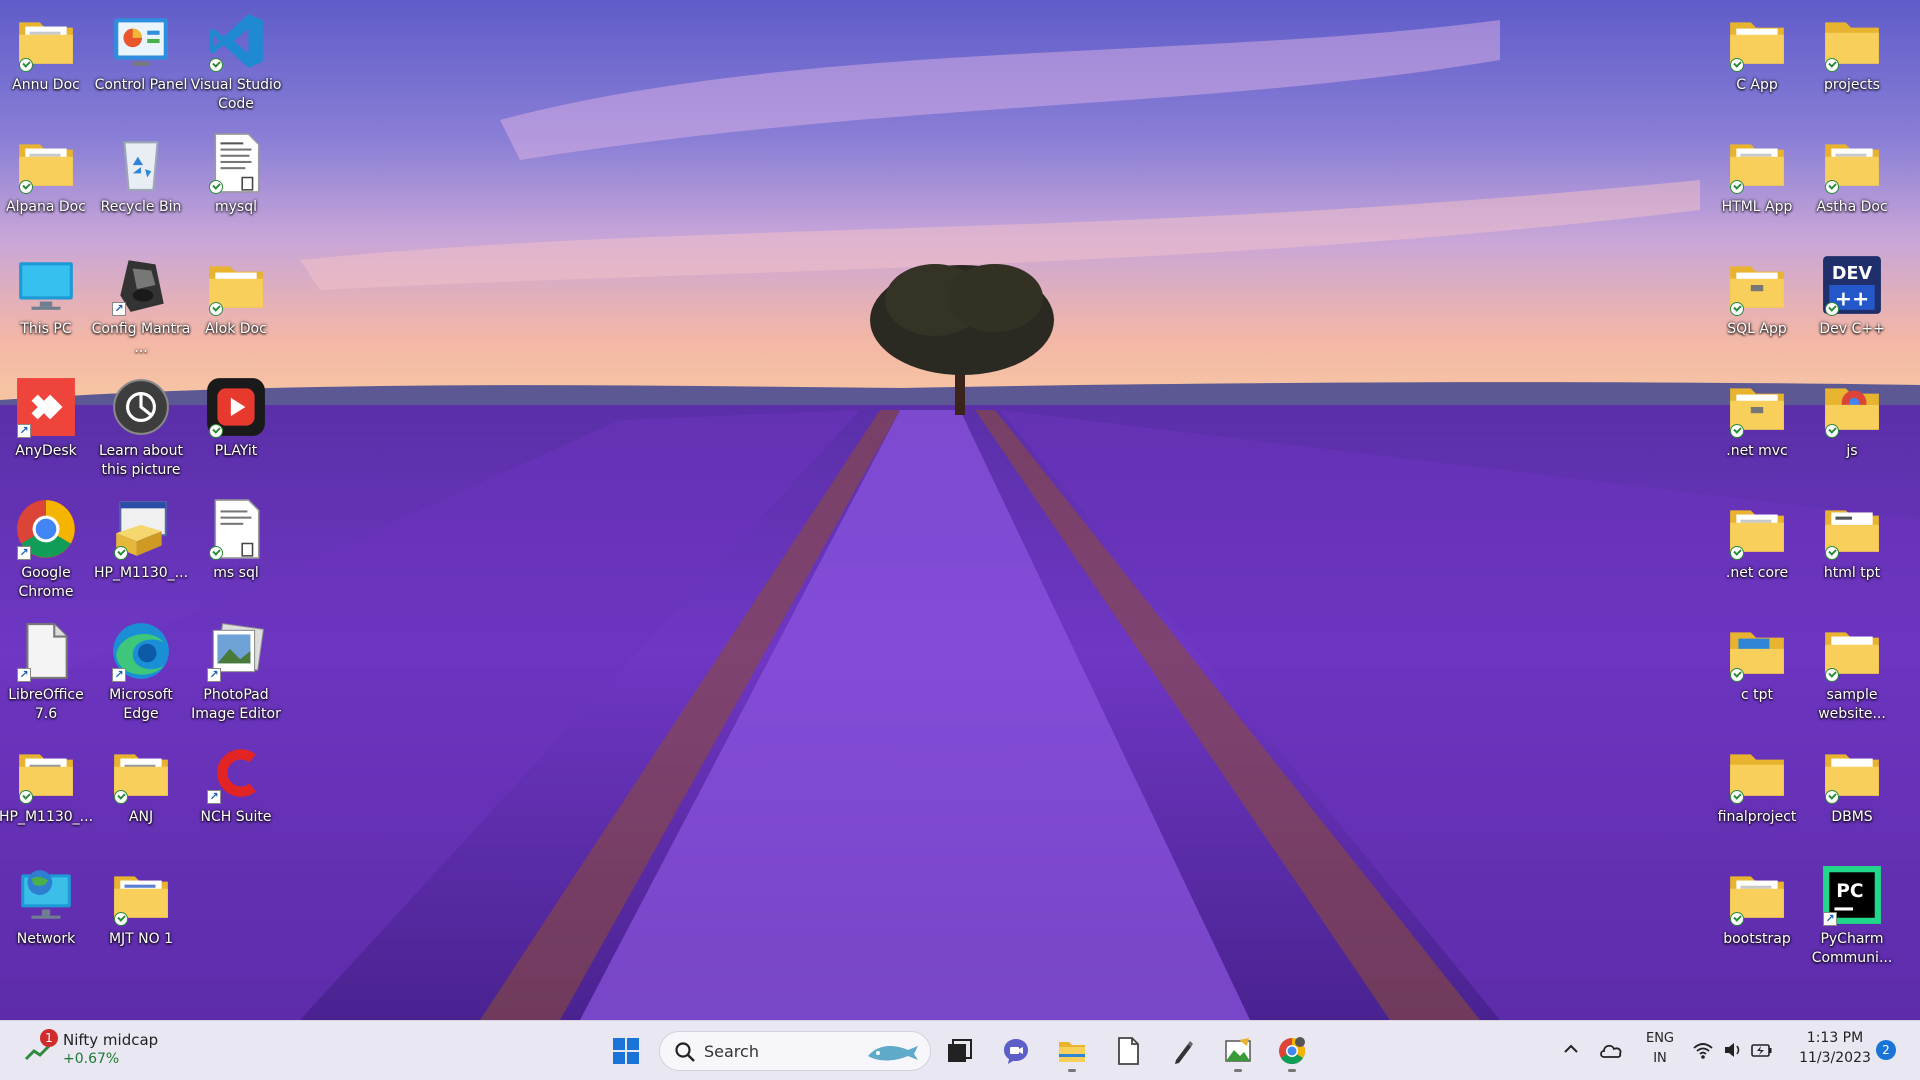 The height and width of the screenshot is (1080, 1920). I want to click on language-indicator: ENG IN, so click(1660, 1051).